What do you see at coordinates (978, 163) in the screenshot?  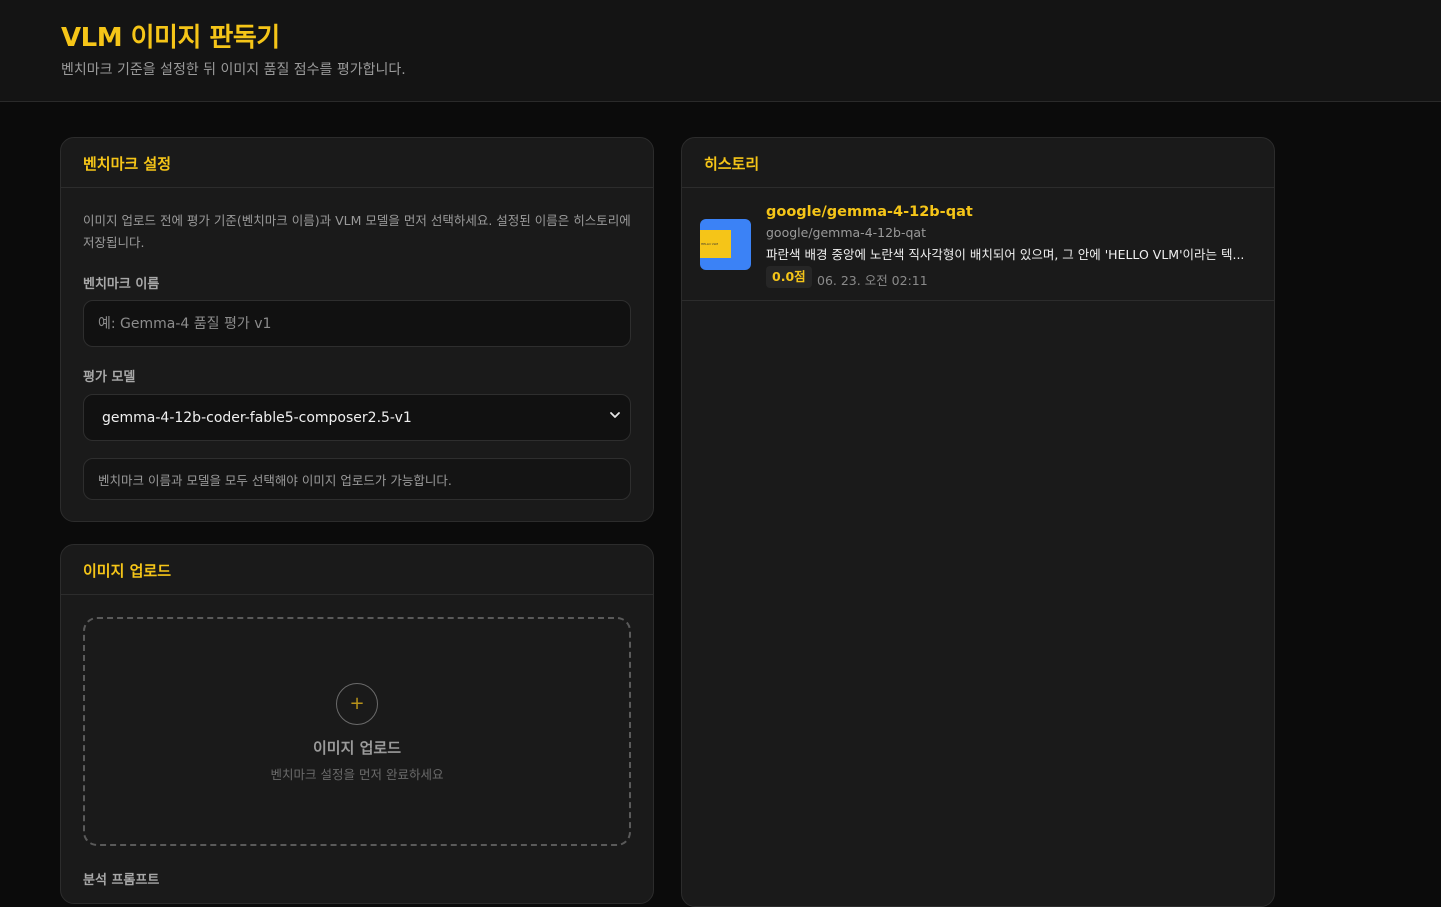 I see `history-heading: 히스토리` at bounding box center [978, 163].